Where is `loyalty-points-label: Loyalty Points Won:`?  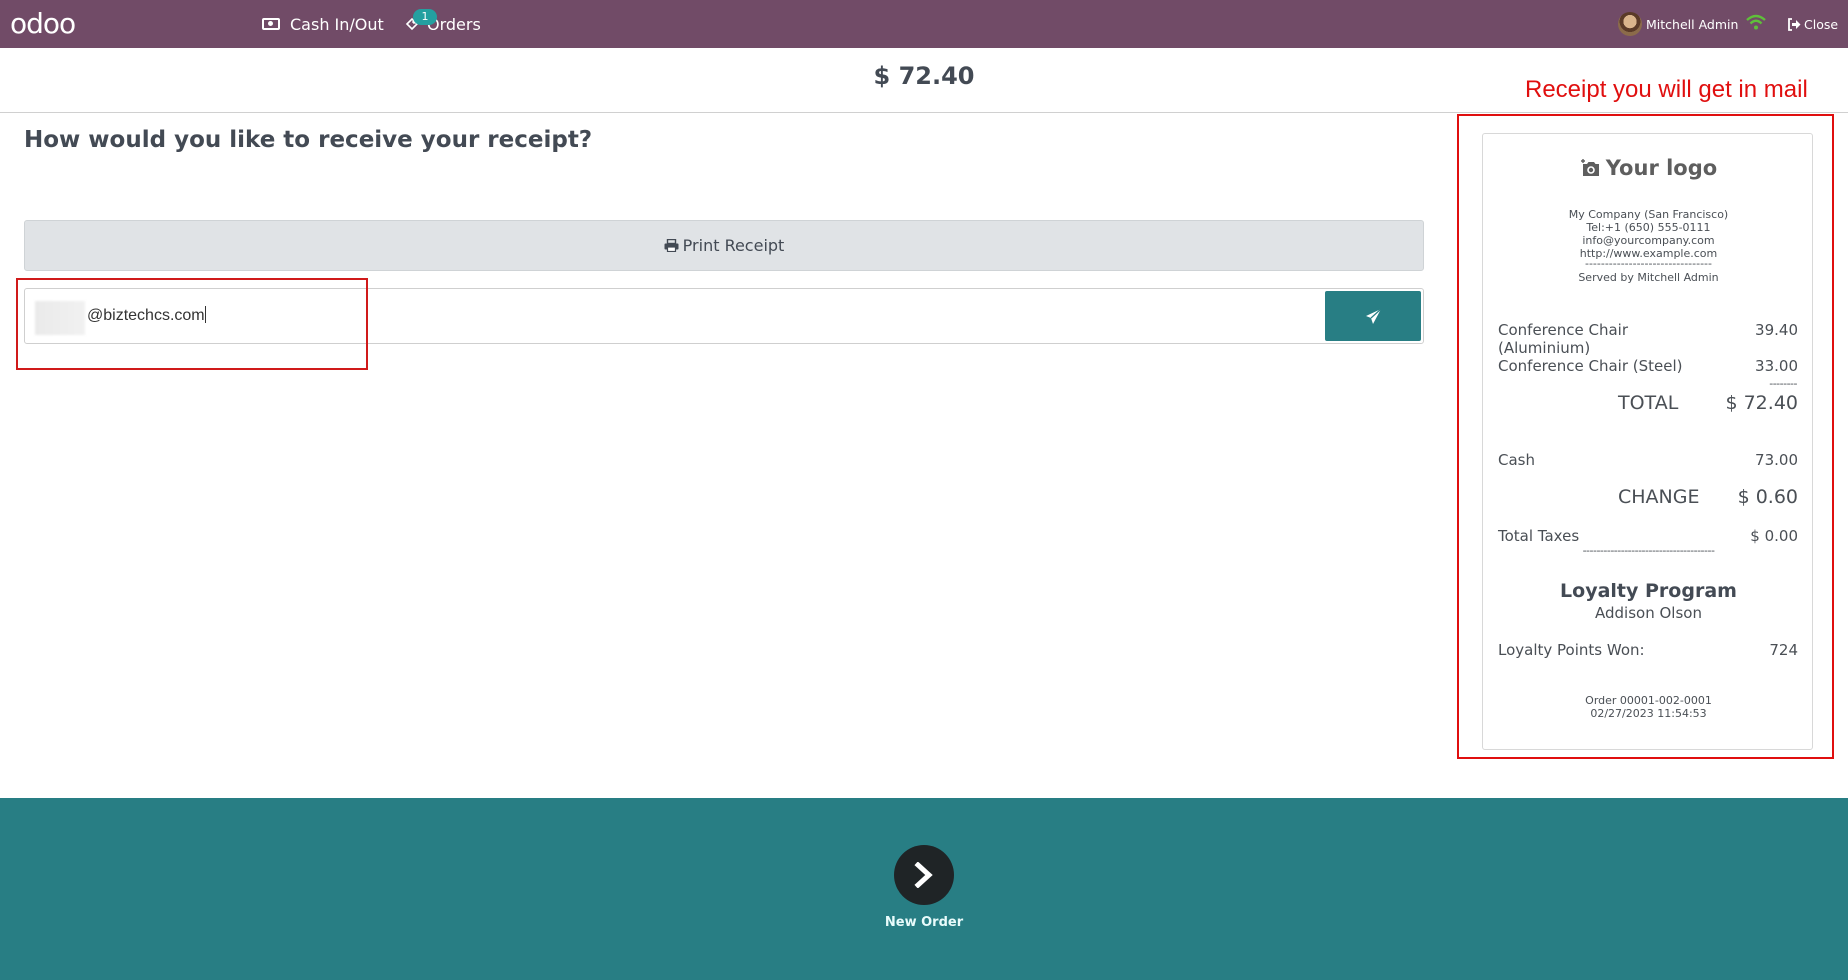 loyalty-points-label: Loyalty Points Won: is located at coordinates (1571, 650).